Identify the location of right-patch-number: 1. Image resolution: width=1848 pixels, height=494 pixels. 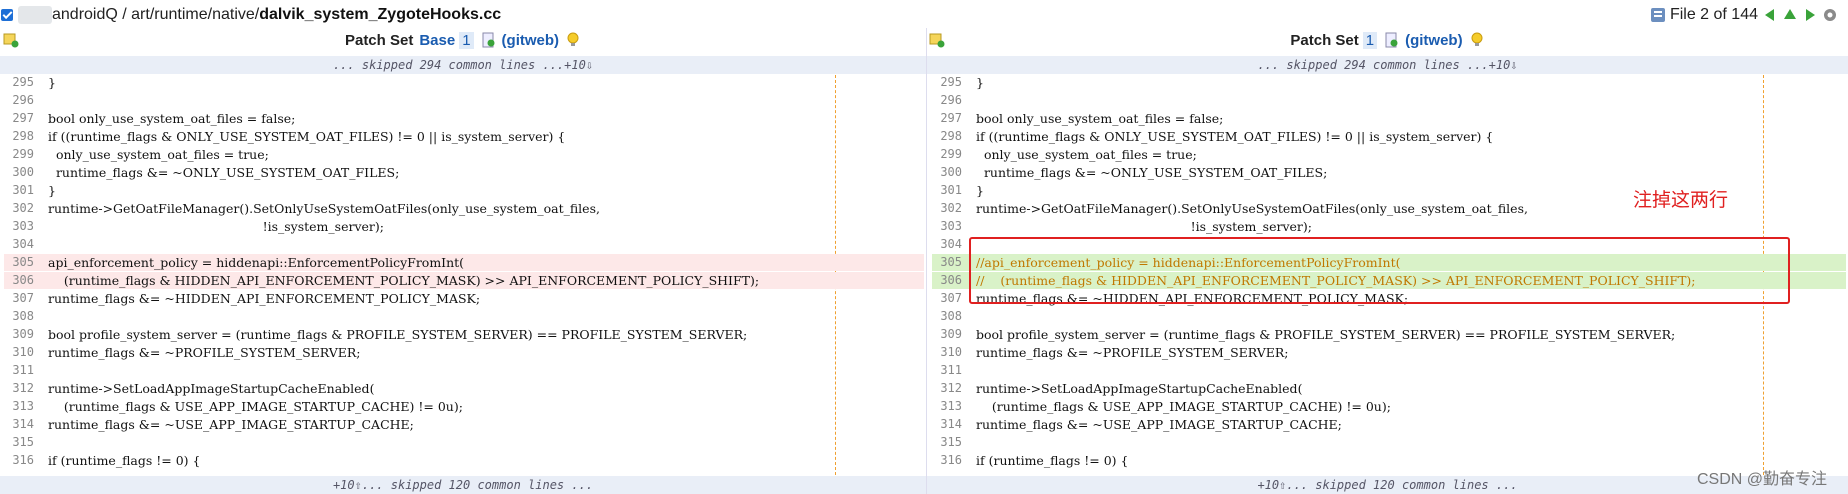
(1370, 40).